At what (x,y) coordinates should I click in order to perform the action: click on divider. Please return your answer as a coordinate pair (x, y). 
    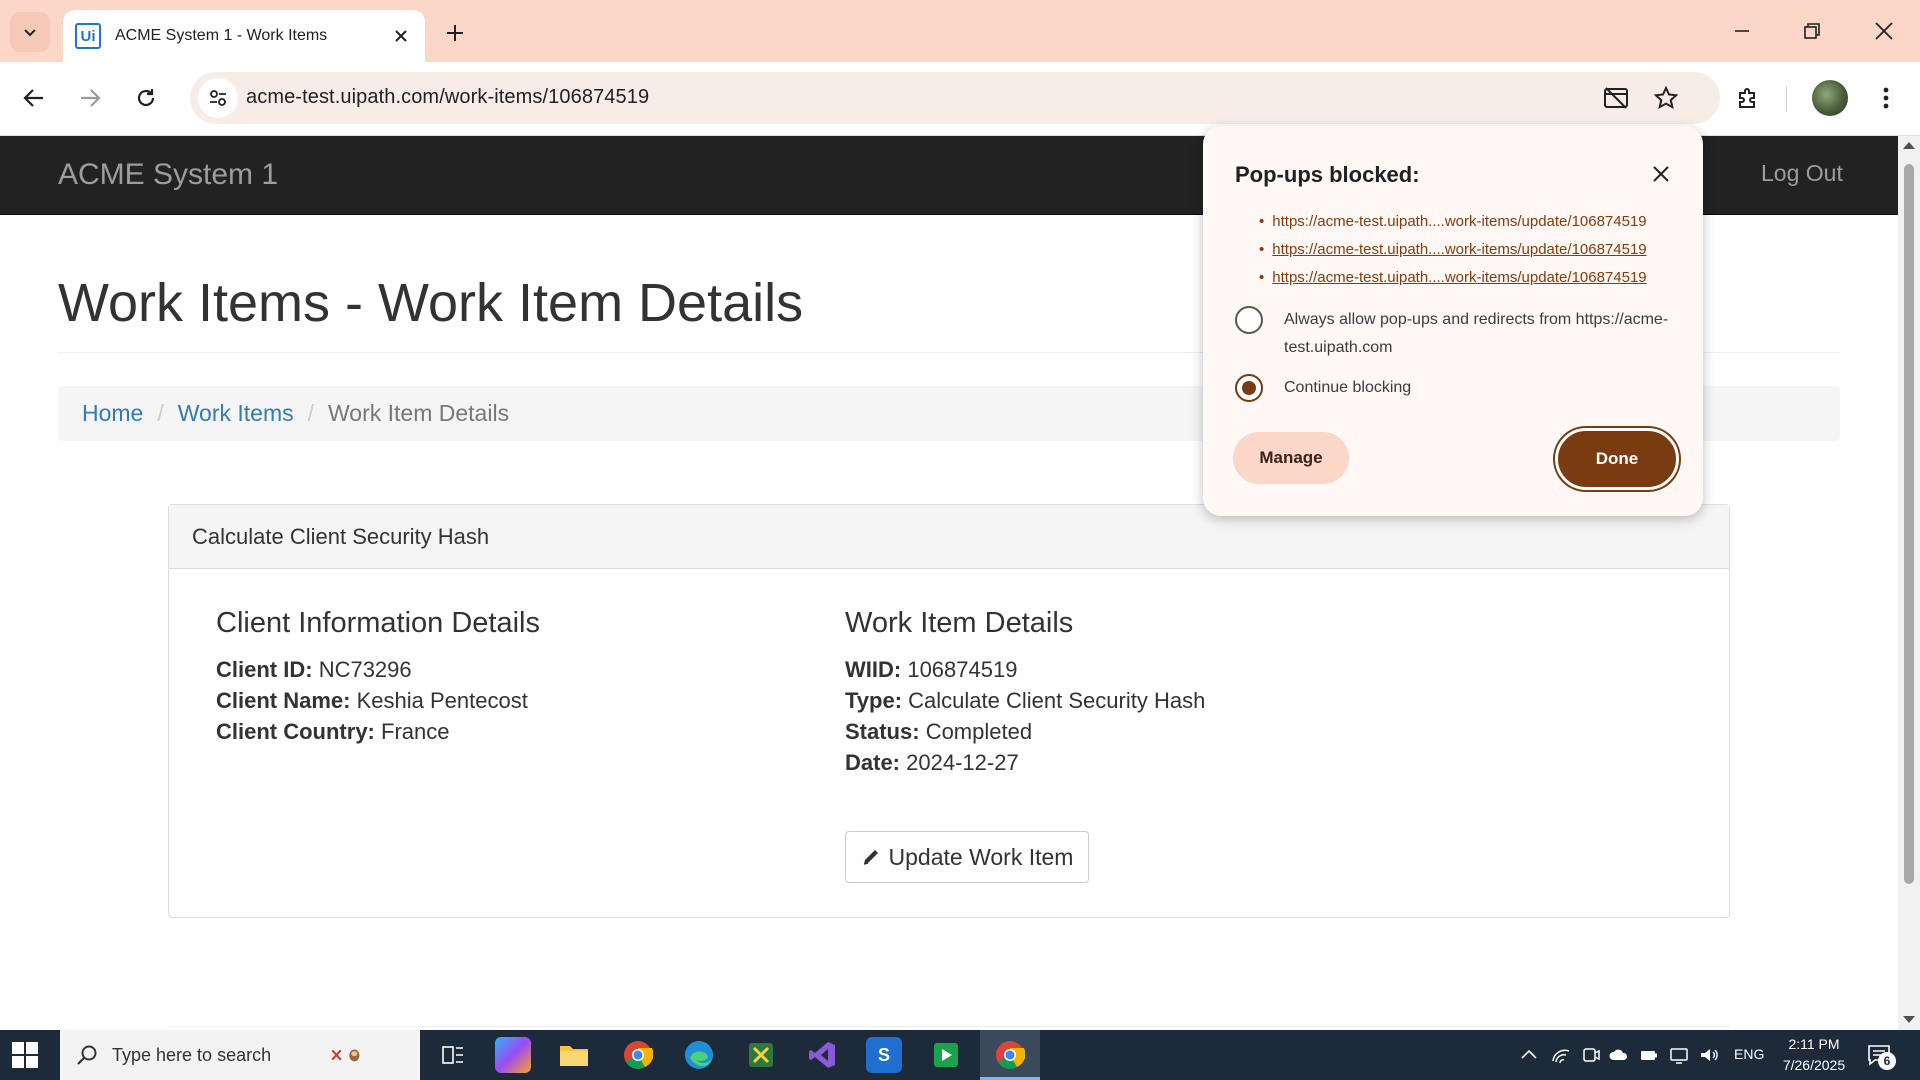
    Looking at the image, I should click on (949, 1026).